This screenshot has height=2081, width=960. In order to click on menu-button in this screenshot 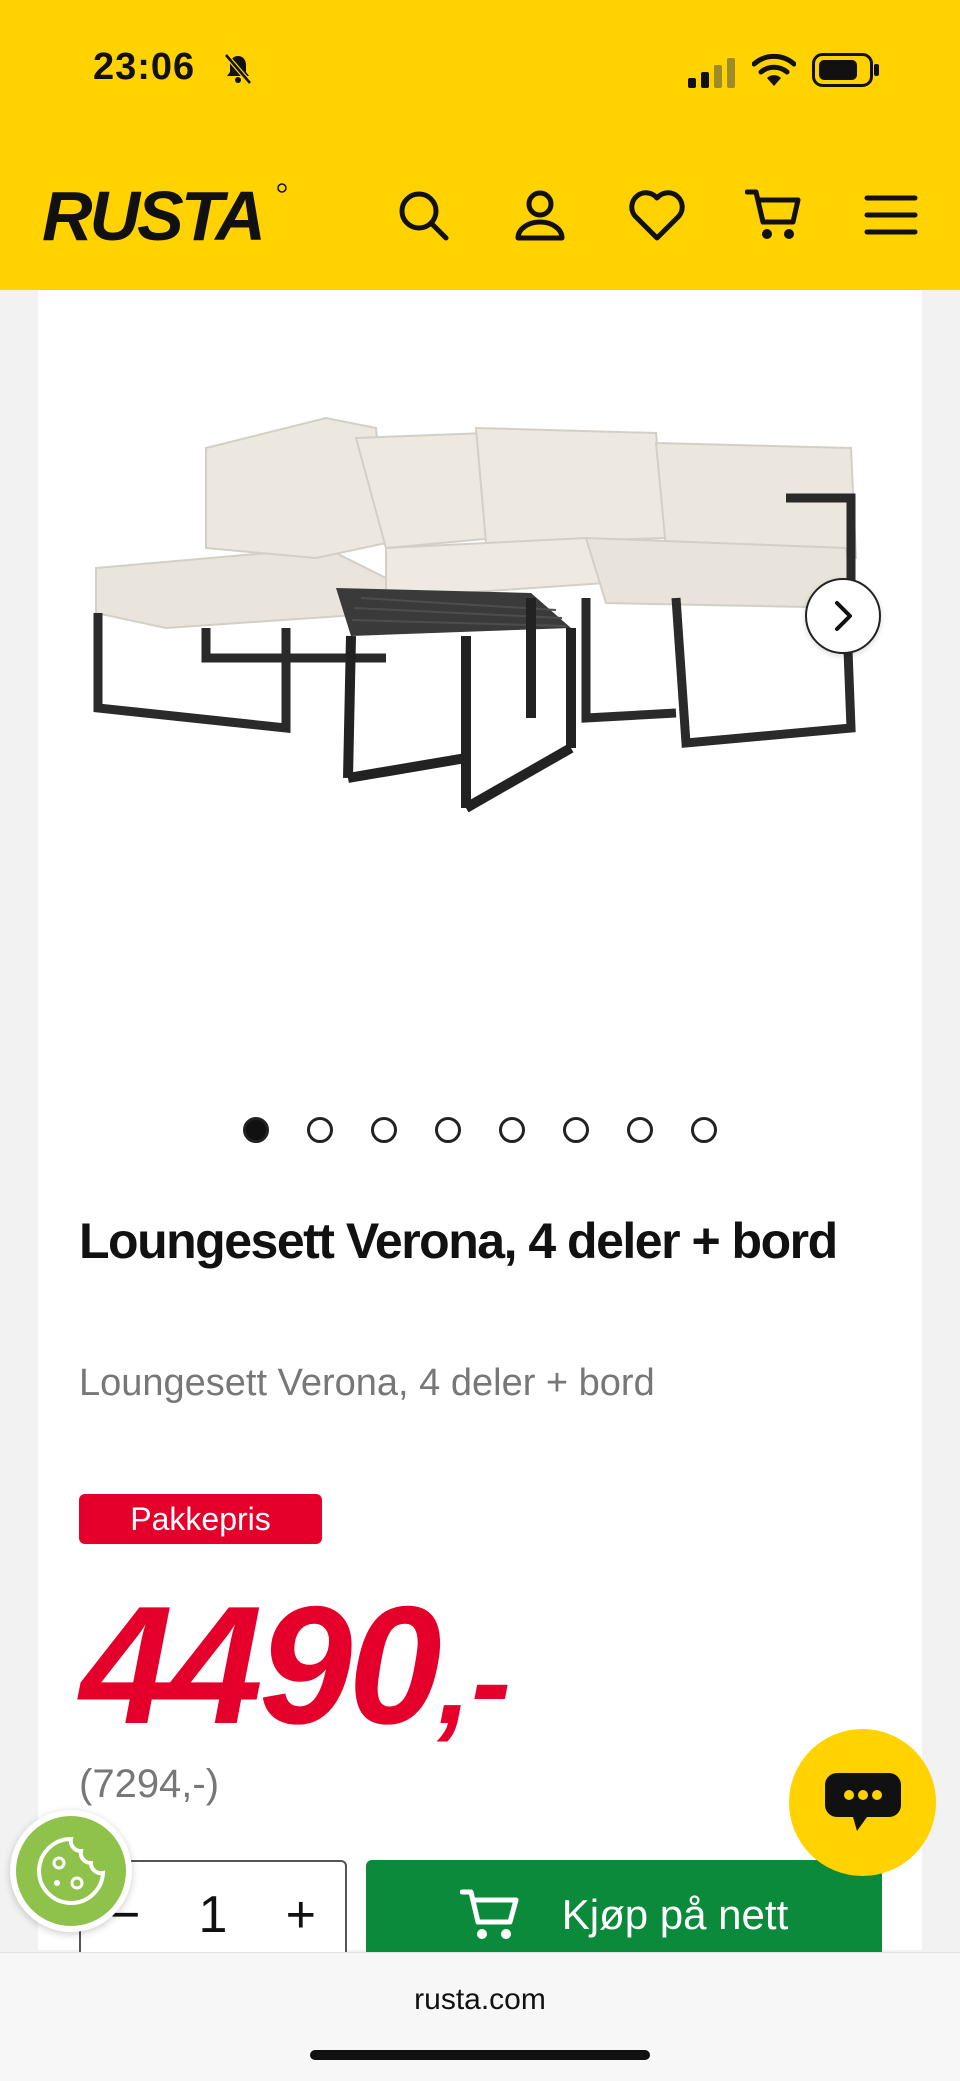, I will do `click(891, 215)`.